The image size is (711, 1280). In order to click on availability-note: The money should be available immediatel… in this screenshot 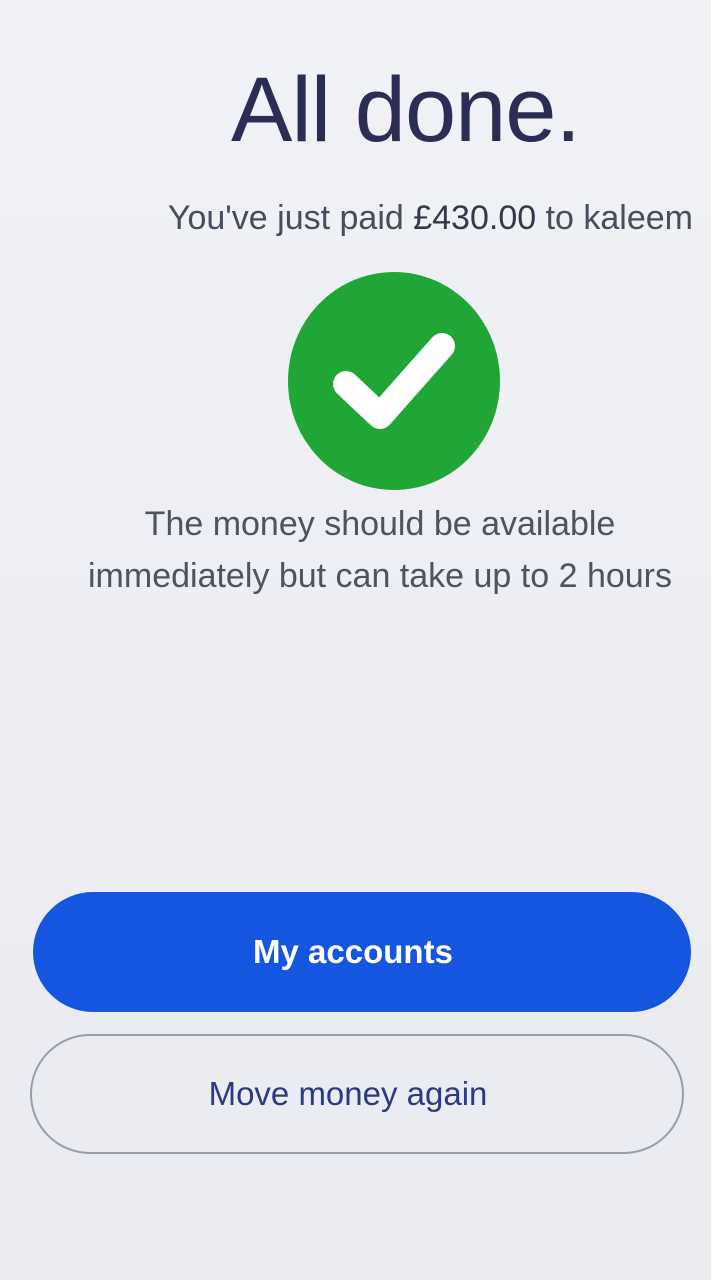, I will do `click(380, 550)`.